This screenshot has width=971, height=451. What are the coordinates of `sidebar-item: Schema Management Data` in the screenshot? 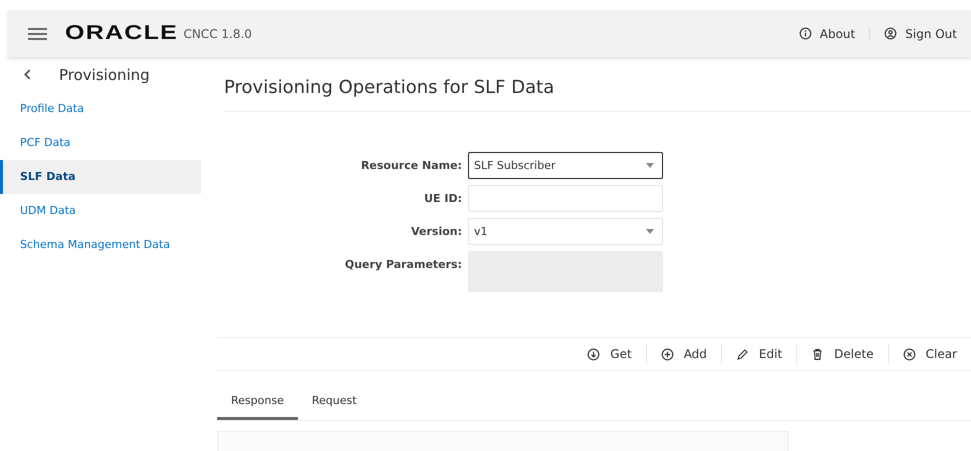 It's located at (100, 245).